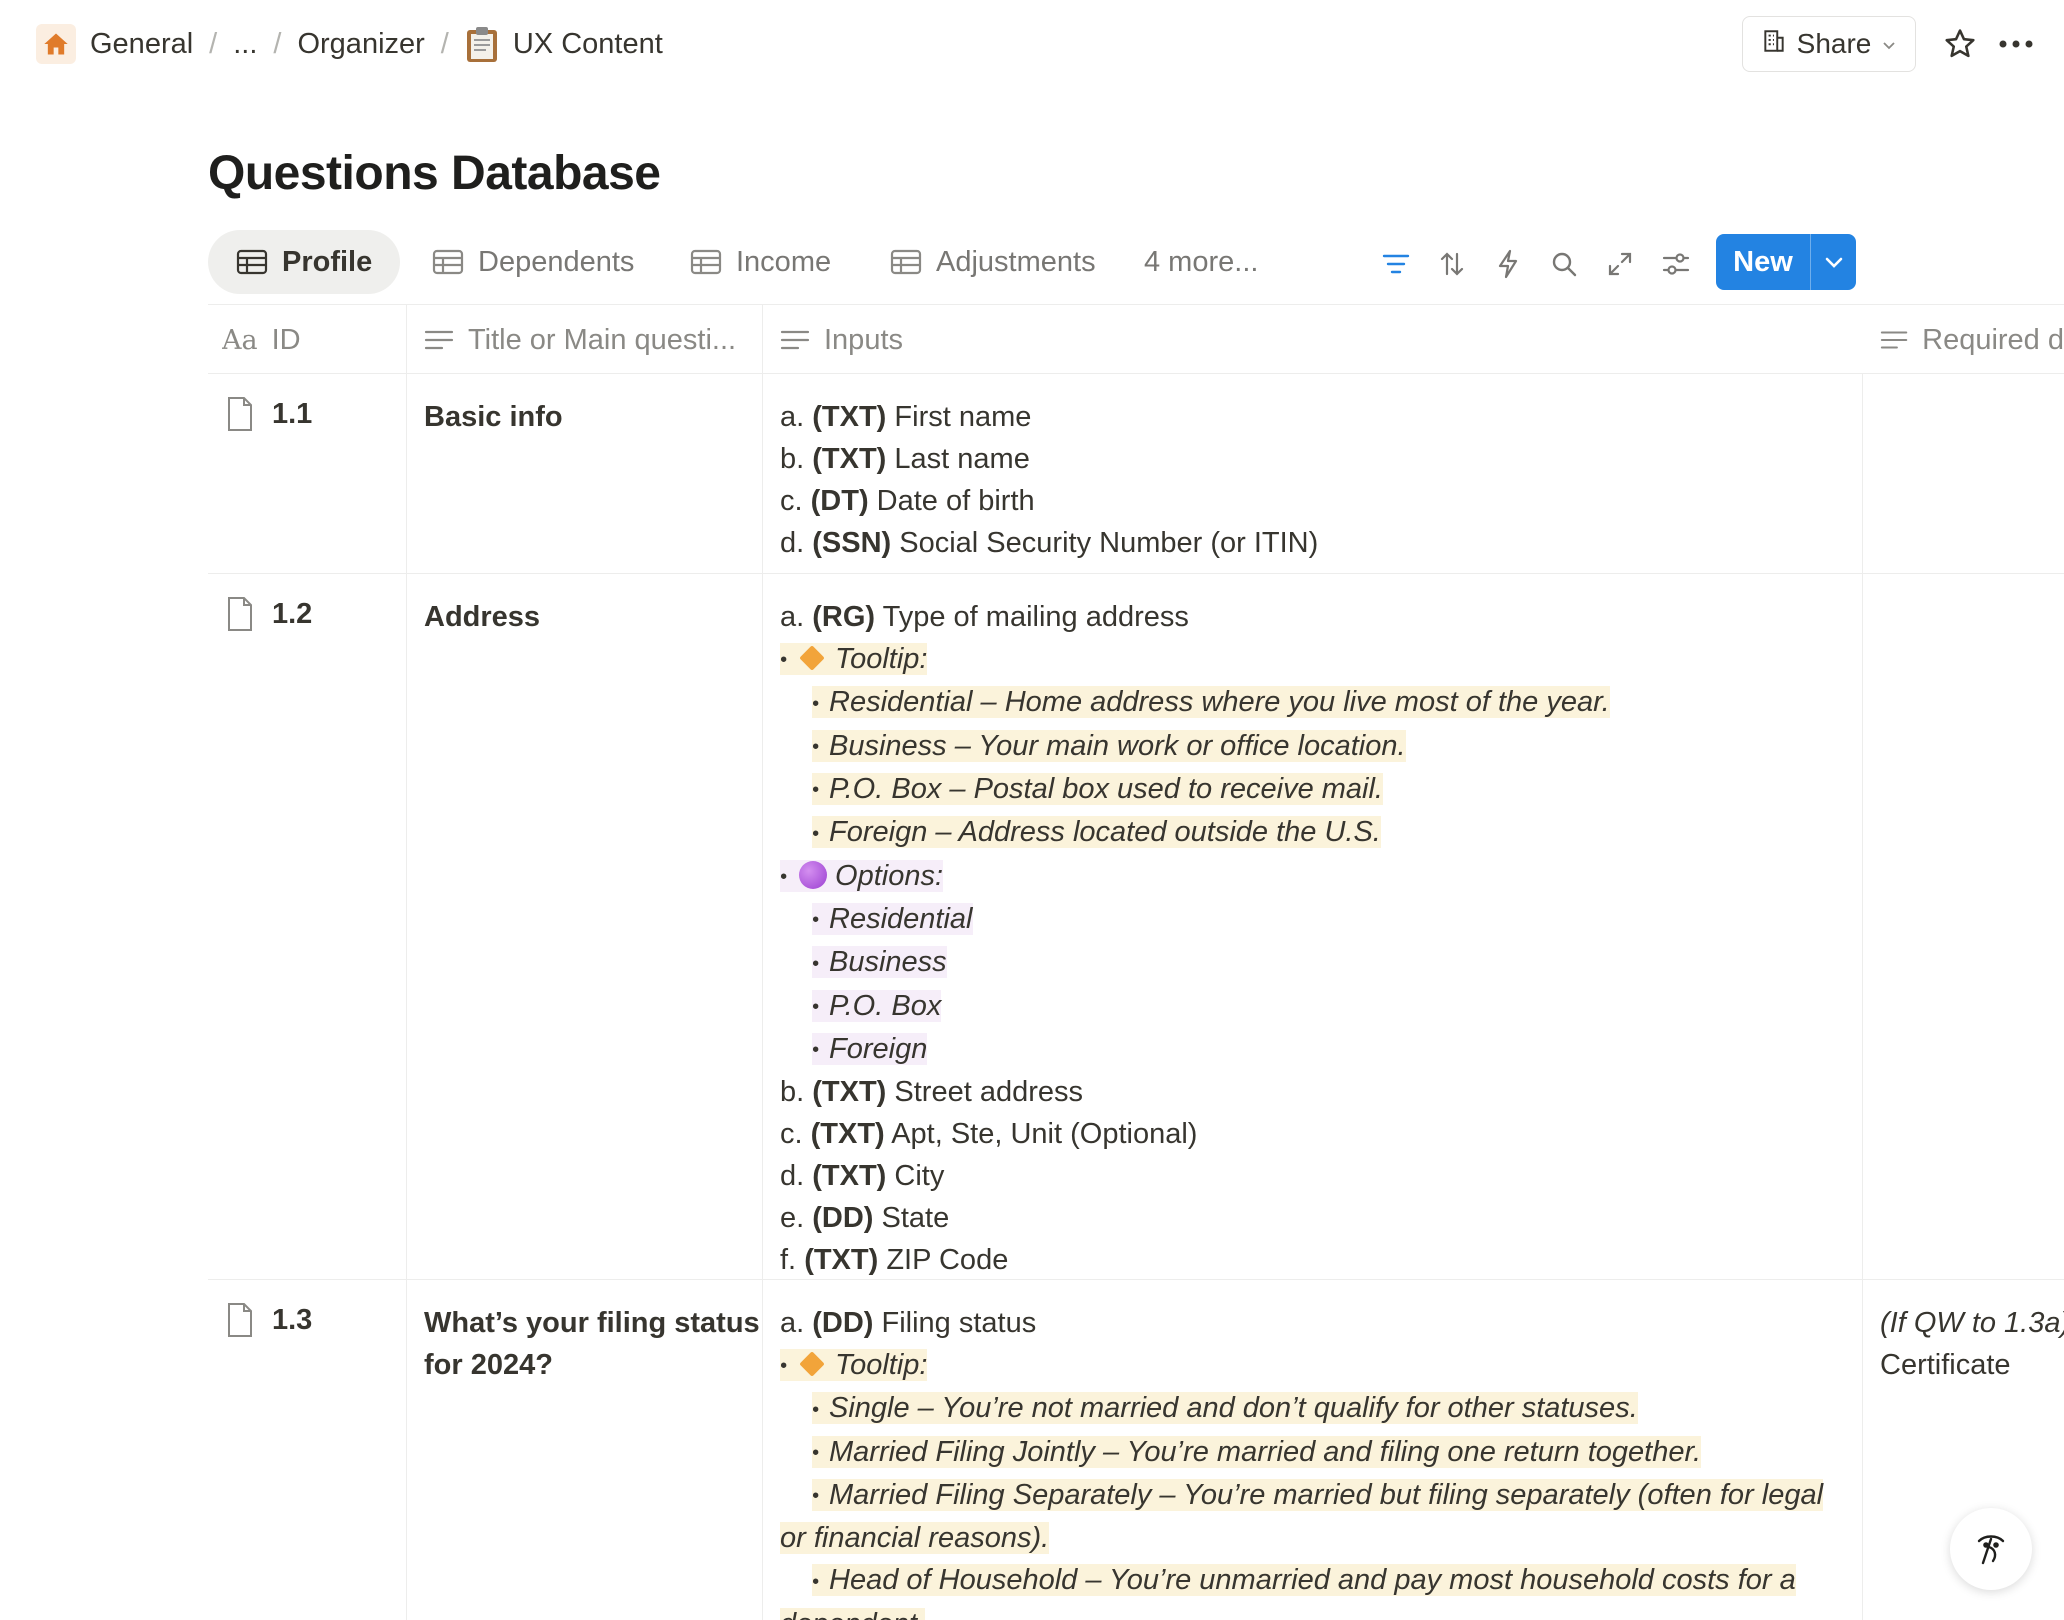  I want to click on new-button: New, so click(1763, 262).